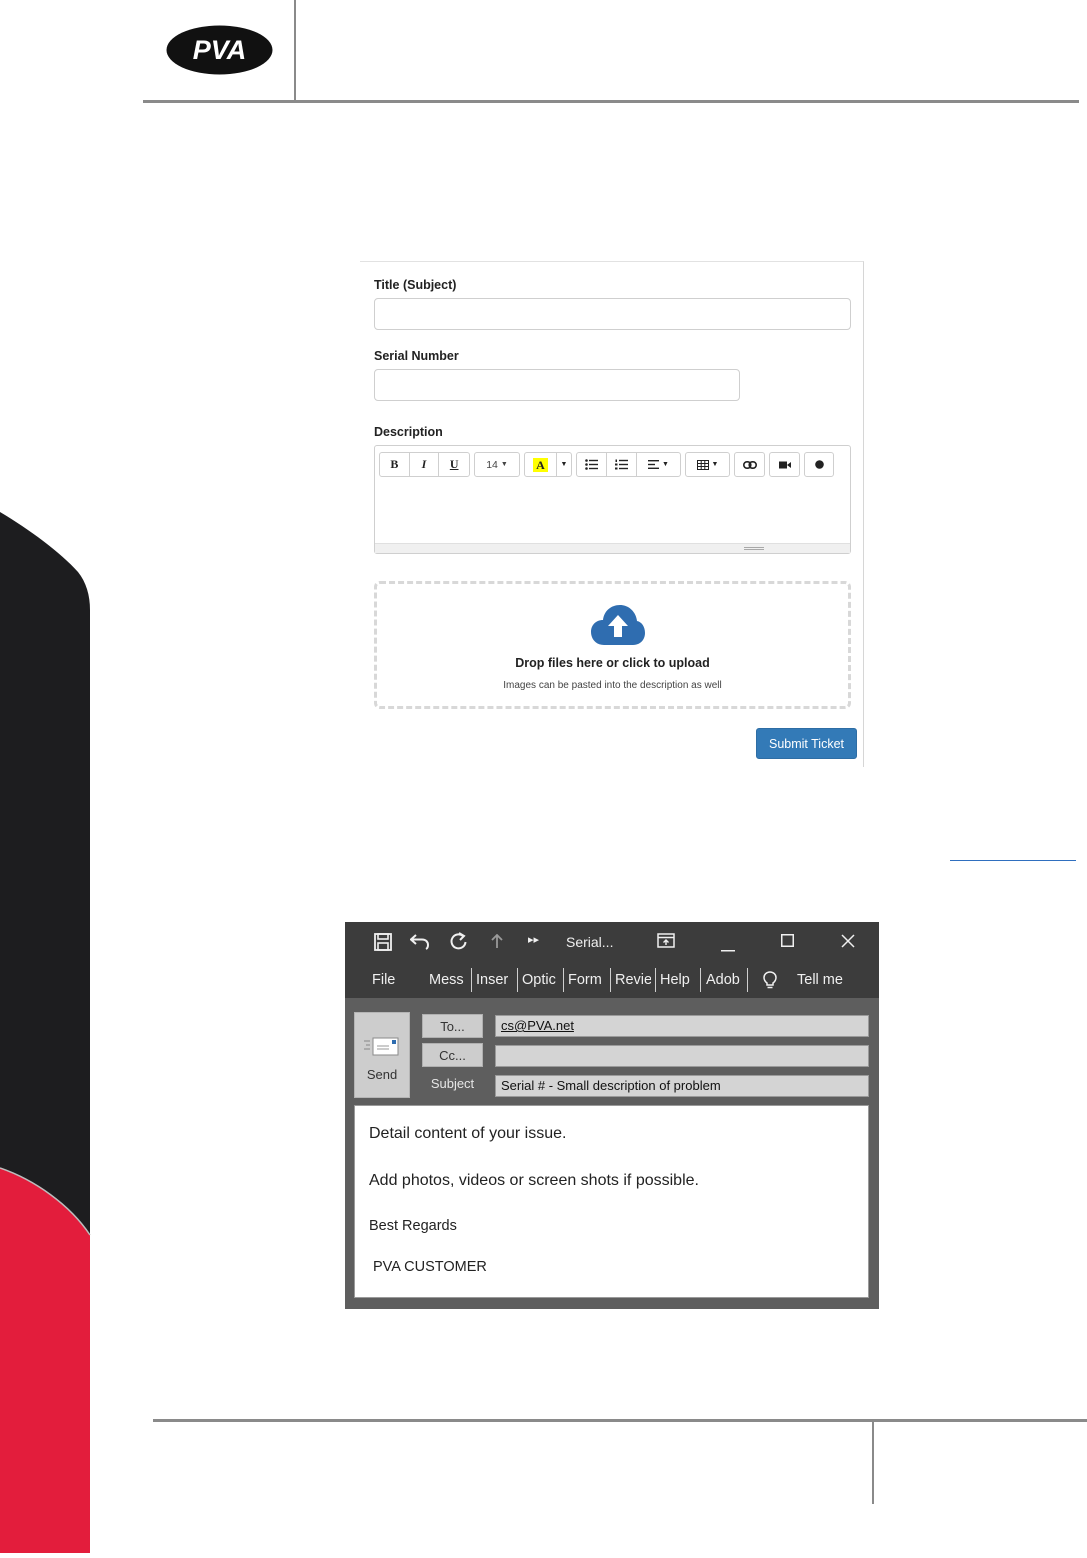 The image size is (1087, 1558). I want to click on title-input, so click(612, 314).